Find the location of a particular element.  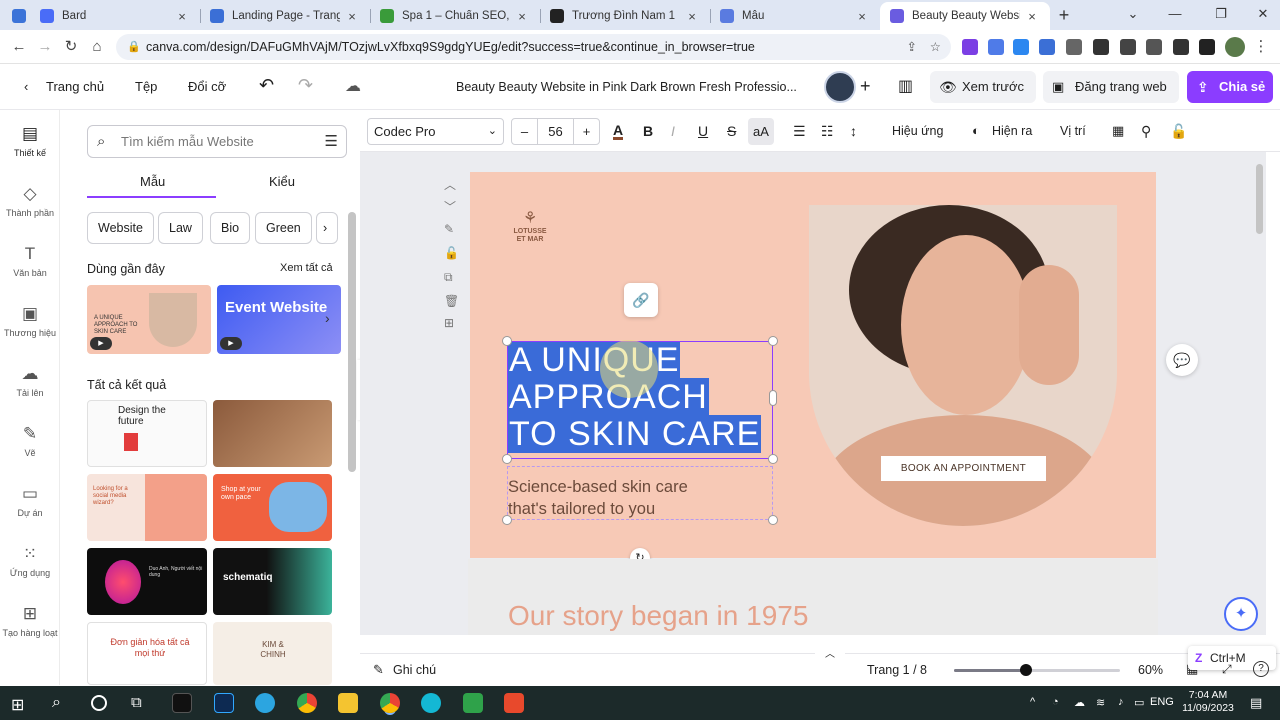

zoom-slider is located at coordinates (1037, 670).